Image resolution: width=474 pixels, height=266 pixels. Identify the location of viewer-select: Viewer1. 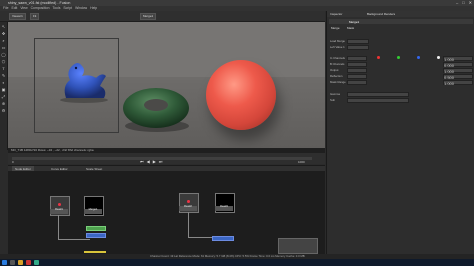
(17, 16).